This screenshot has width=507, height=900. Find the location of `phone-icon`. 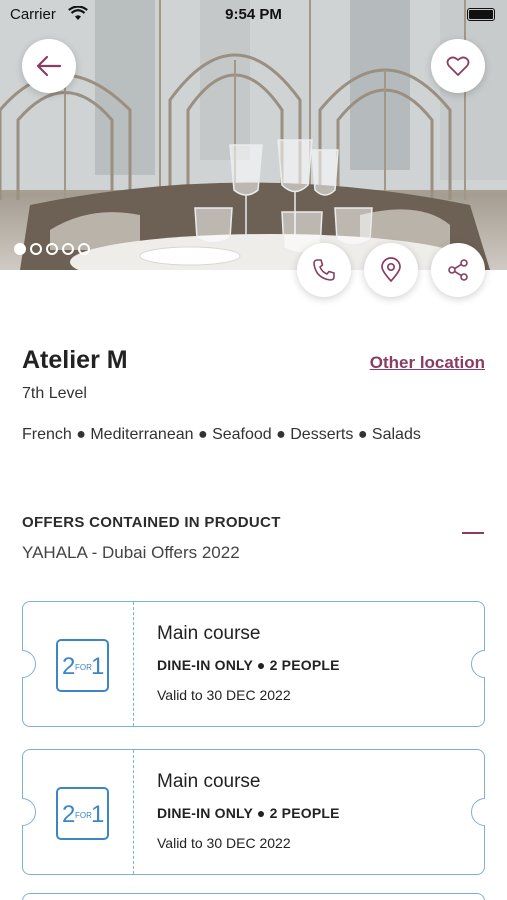

phone-icon is located at coordinates (324, 270).